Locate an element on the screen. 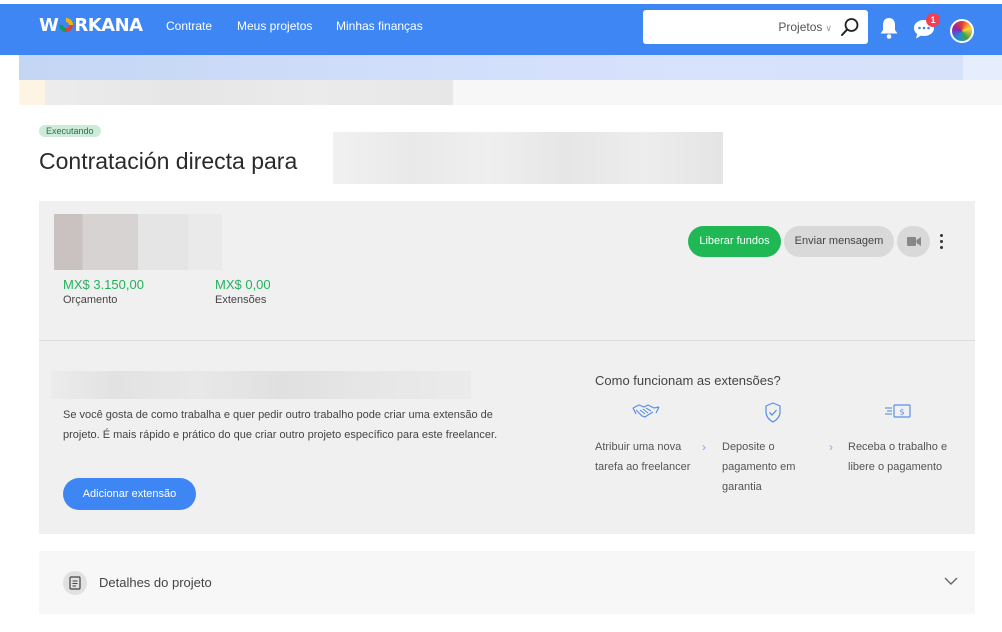  how-step-2: Deposite o pagamento em garantia is located at coordinates (759, 467).